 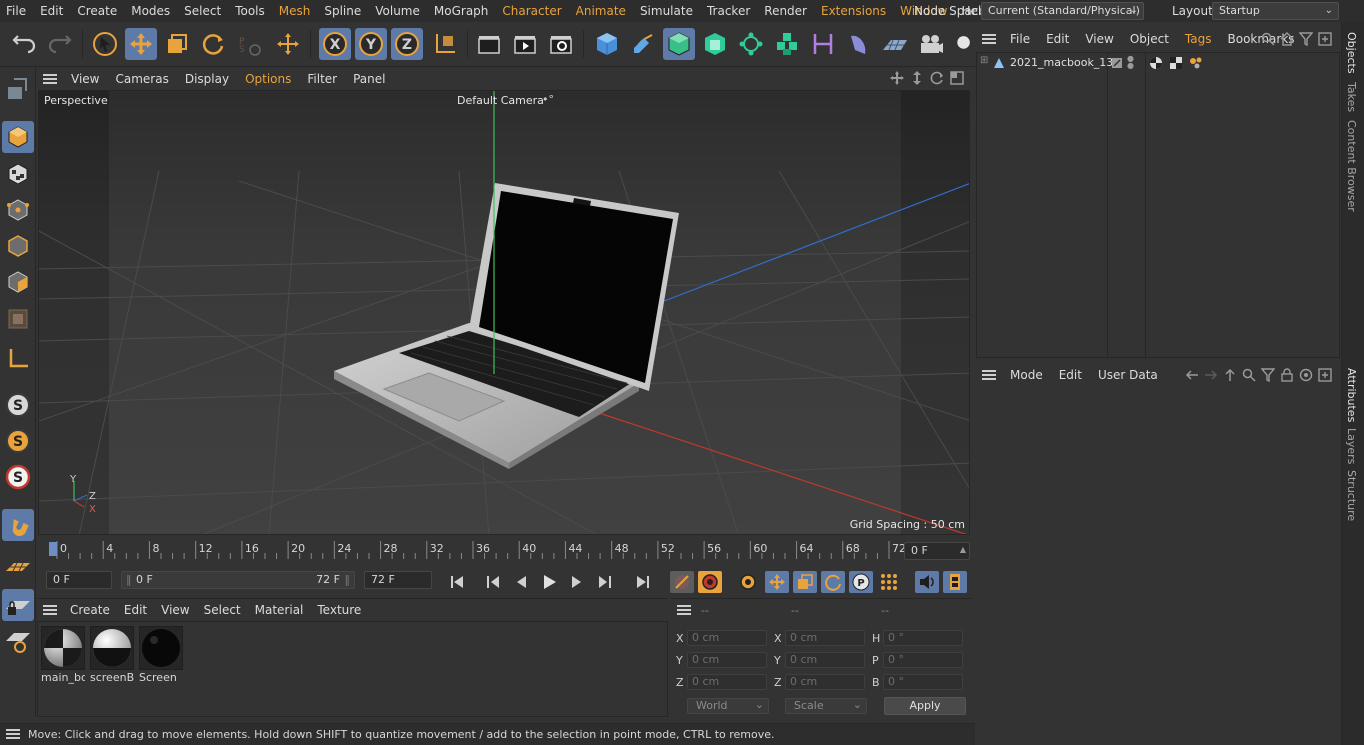 I want to click on scale-y-field: 0 cm, so click(x=825, y=660).